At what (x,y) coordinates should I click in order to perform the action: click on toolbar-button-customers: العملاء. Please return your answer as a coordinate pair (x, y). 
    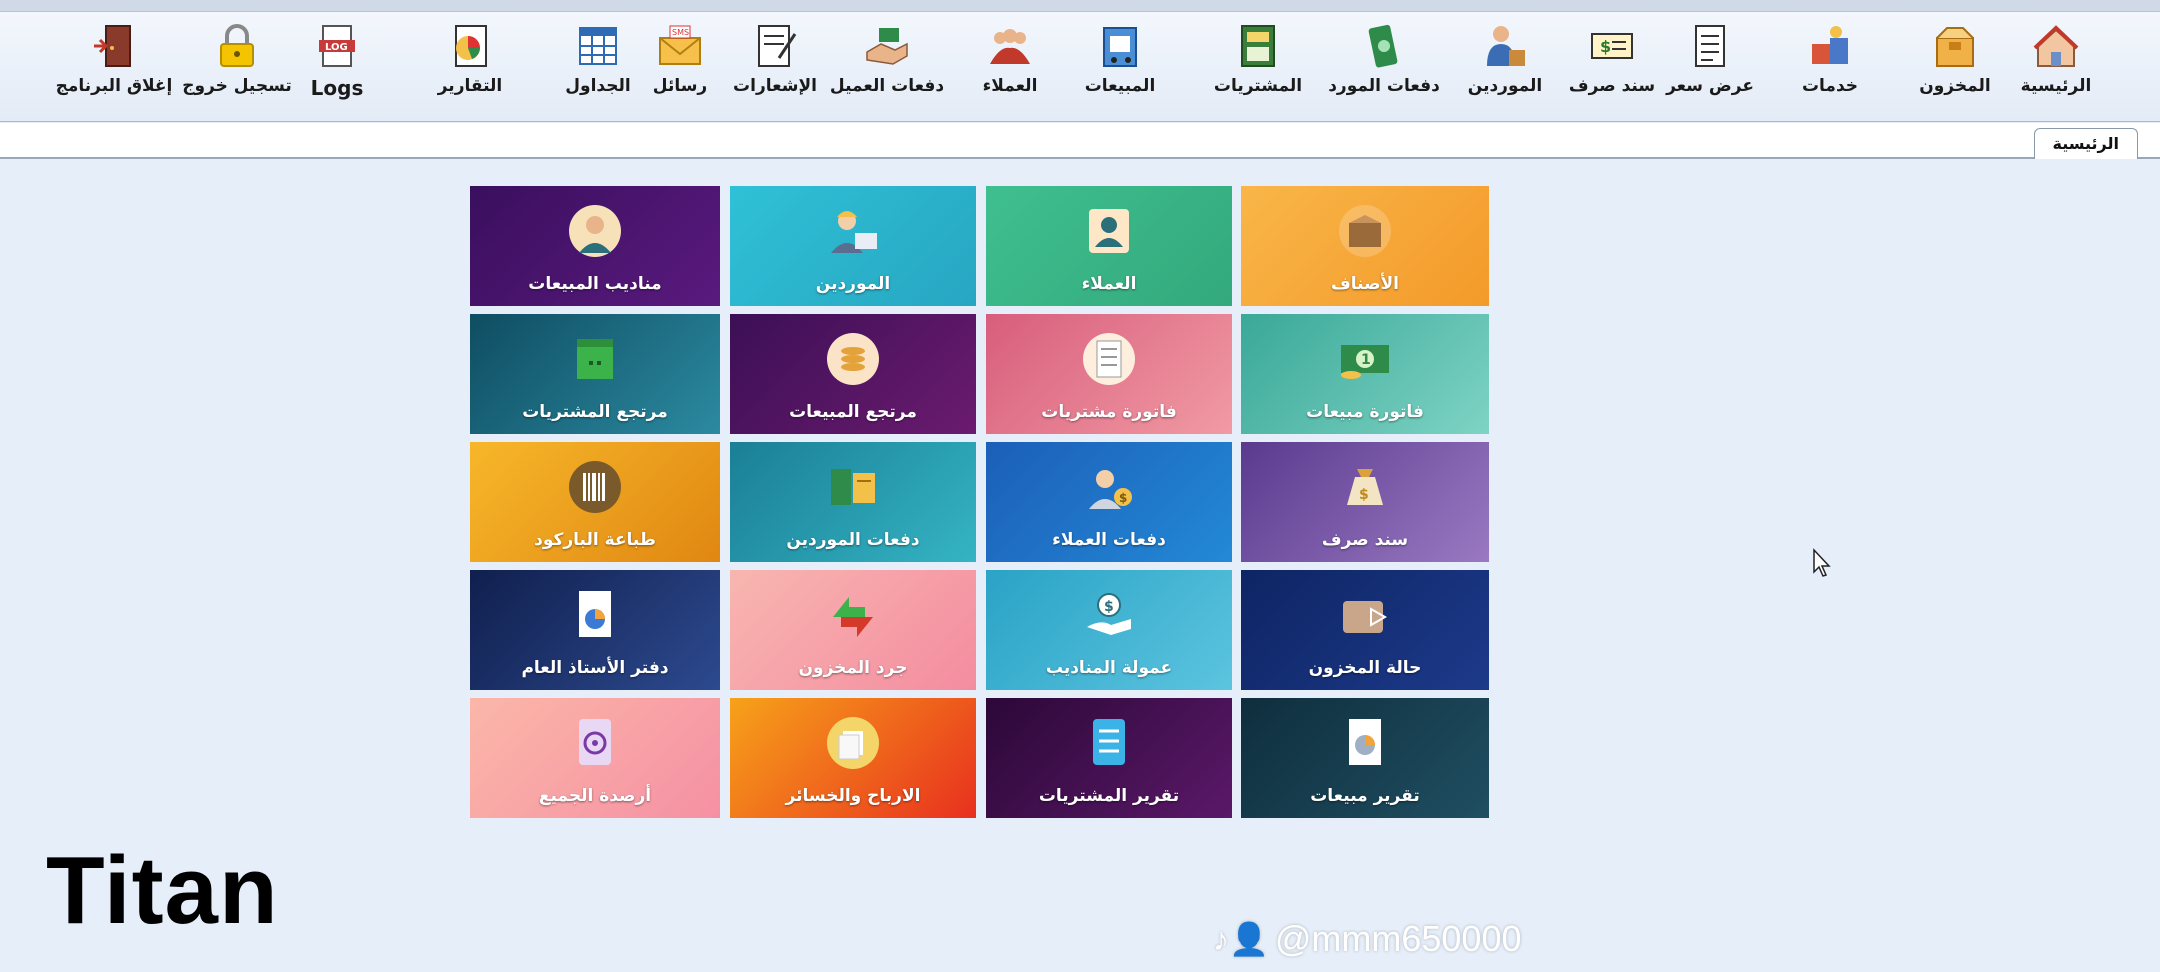
    Looking at the image, I should click on (1010, 68).